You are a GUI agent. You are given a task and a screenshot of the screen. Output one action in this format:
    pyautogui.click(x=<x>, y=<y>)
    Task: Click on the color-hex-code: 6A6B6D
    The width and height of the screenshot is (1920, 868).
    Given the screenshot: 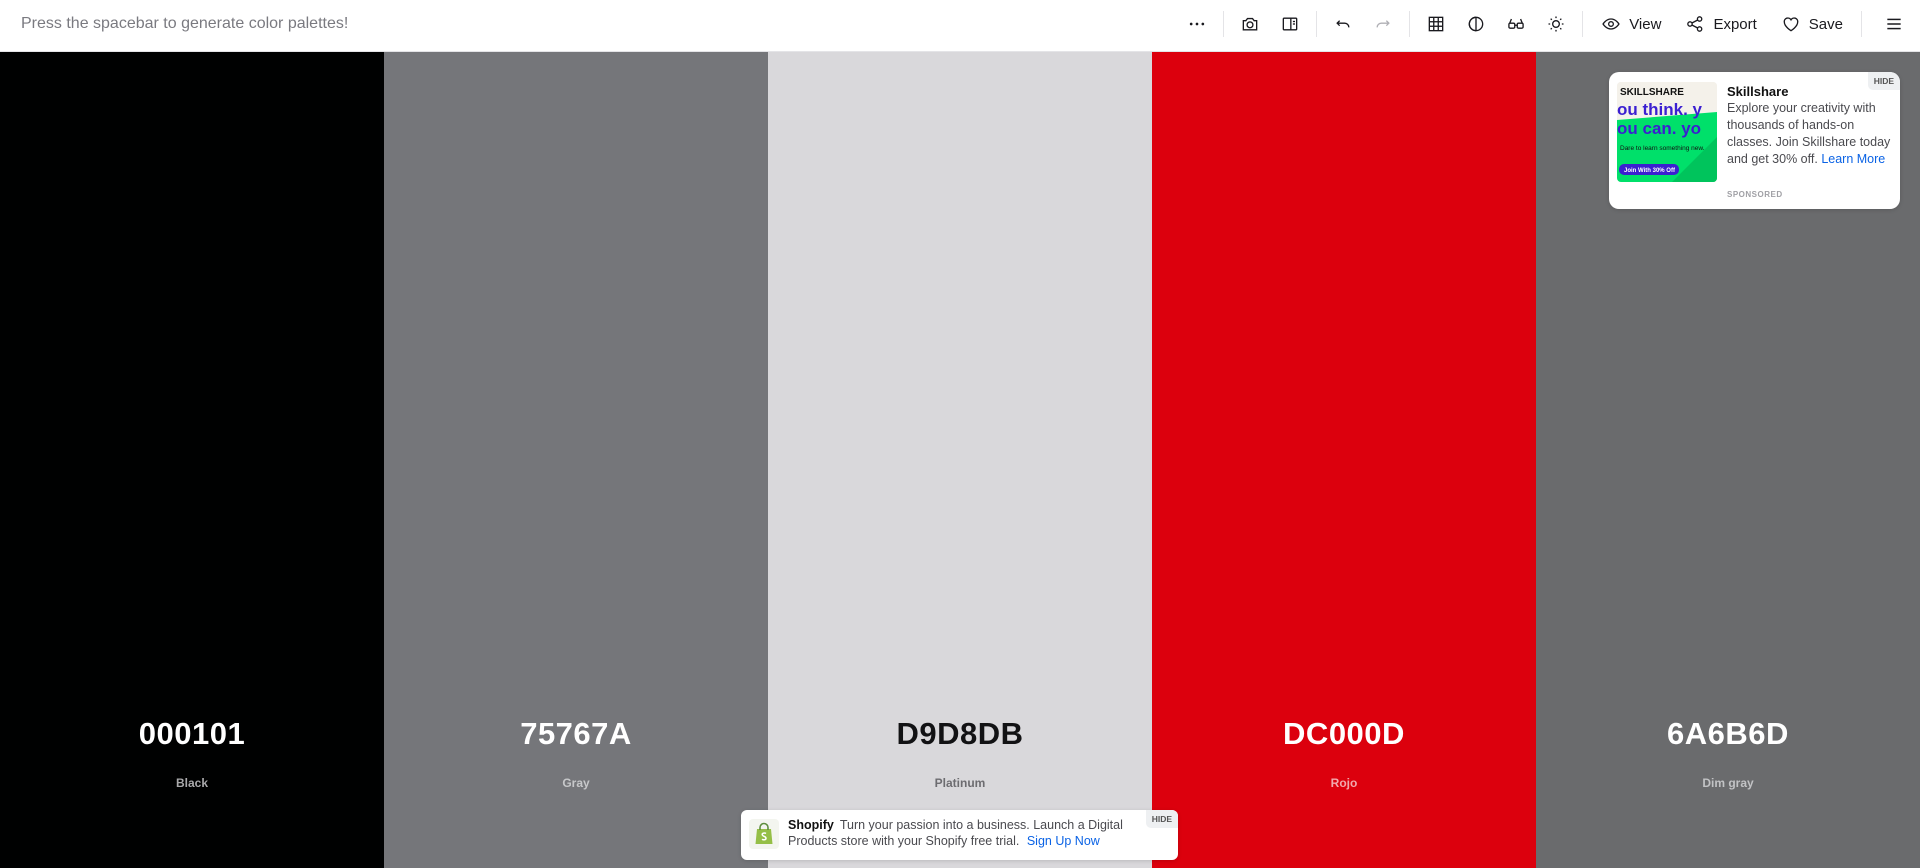 What is the action you would take?
    pyautogui.click(x=1728, y=734)
    